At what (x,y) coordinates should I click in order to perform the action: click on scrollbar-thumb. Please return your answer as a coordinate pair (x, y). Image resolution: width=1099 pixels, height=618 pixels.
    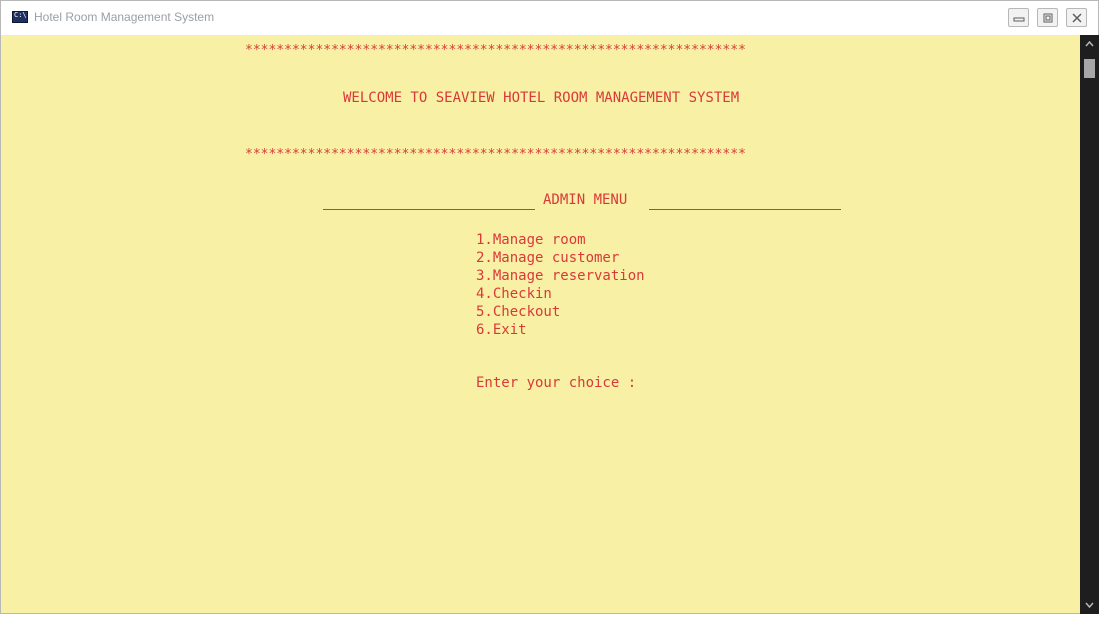
    Looking at the image, I should click on (1089, 68).